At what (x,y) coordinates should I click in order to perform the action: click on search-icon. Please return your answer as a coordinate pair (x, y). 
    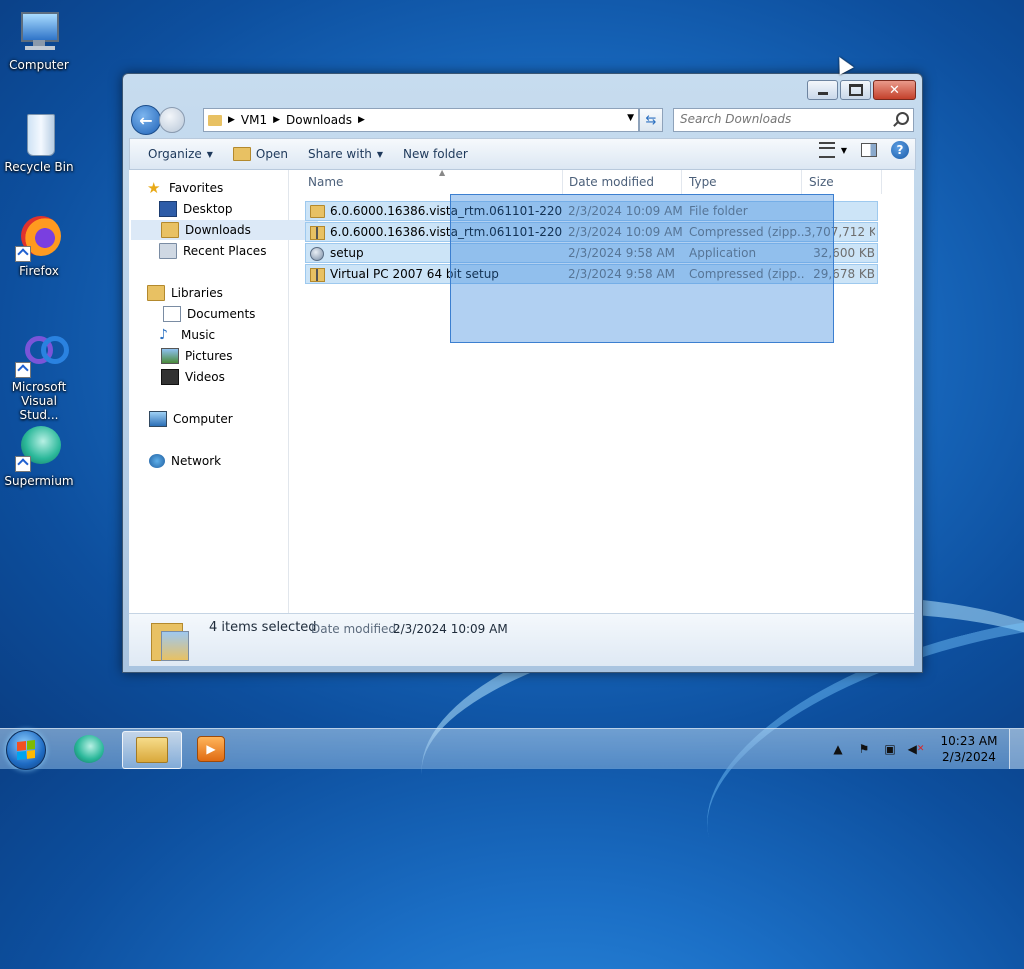
    Looking at the image, I should click on (902, 118).